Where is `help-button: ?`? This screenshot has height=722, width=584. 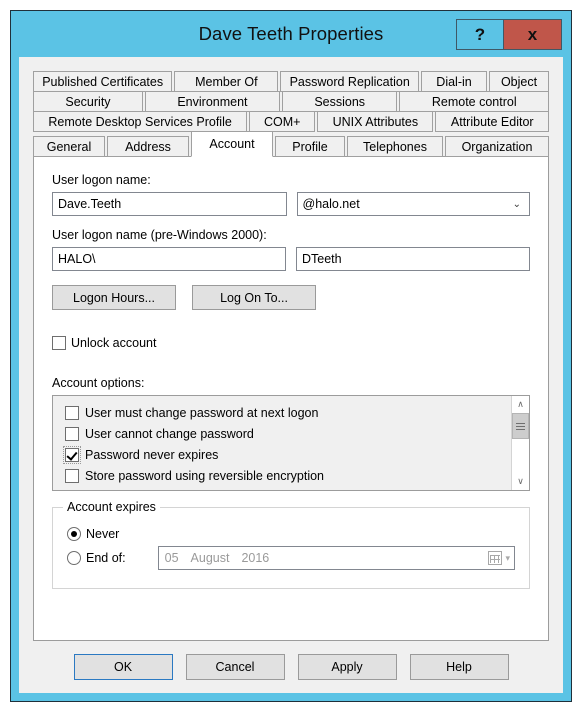 help-button: ? is located at coordinates (479, 34).